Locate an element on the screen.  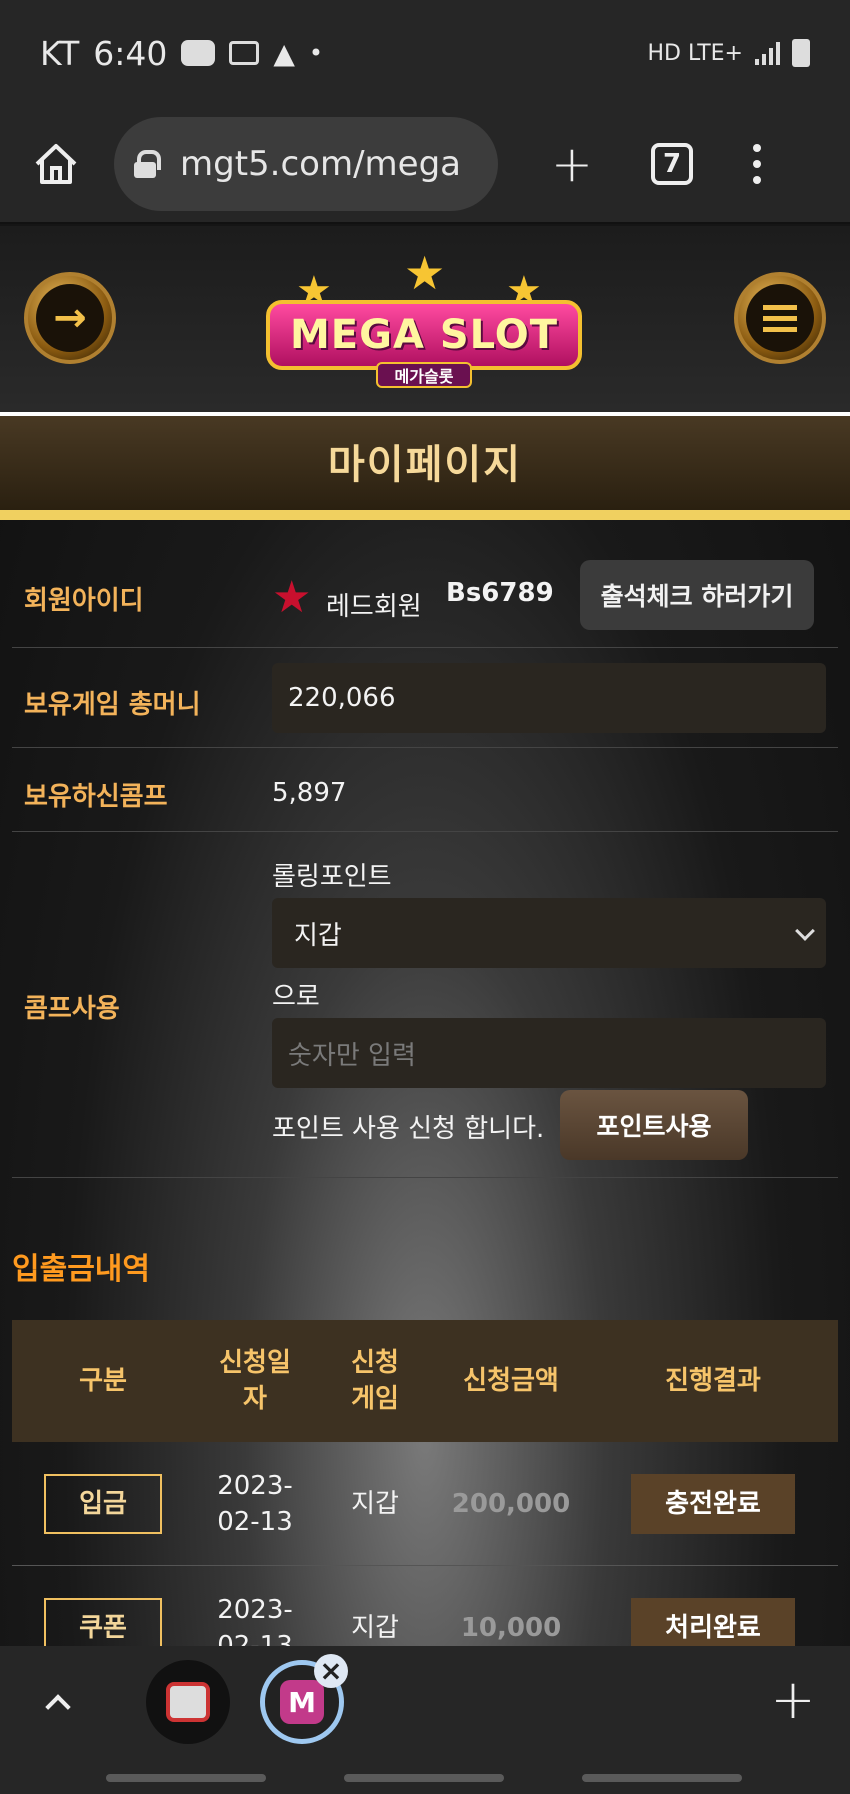
grade-star-icon: ★ is located at coordinates (292, 597).